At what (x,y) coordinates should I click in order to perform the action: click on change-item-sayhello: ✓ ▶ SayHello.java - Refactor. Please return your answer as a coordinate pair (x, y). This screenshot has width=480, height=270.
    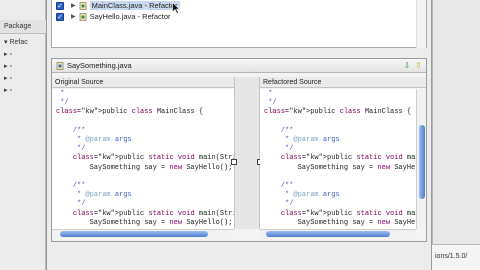
    Looking at the image, I should click on (113, 16).